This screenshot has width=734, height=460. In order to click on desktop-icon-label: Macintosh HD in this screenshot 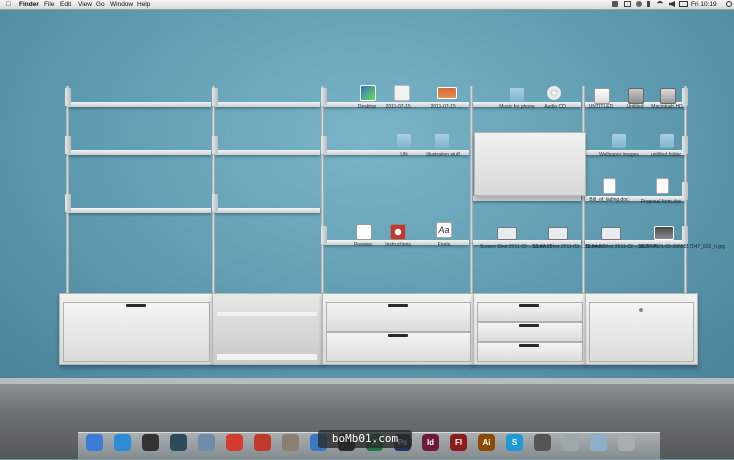, I will do `click(667, 107)`.